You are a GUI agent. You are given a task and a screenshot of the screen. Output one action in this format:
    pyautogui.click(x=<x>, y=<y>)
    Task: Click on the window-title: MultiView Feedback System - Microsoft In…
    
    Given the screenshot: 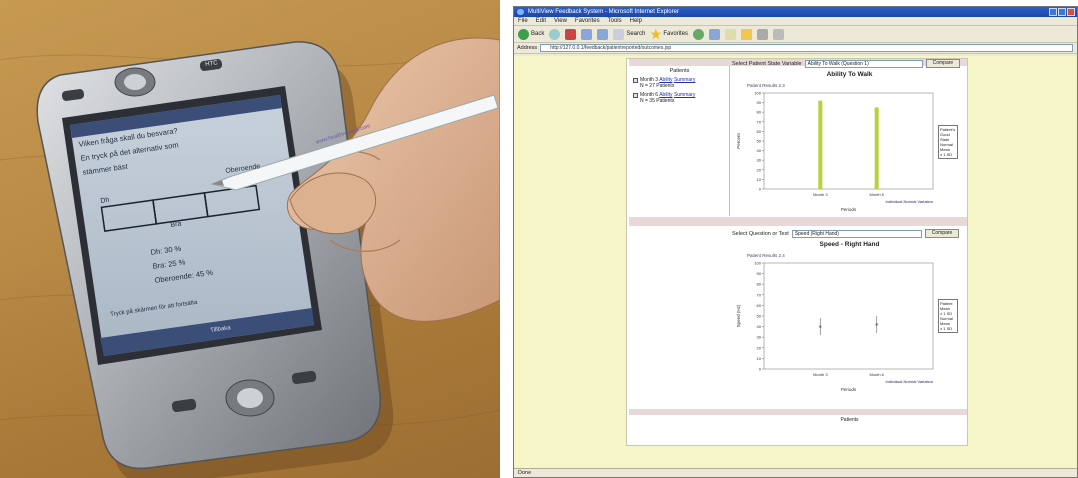 What is the action you would take?
    pyautogui.click(x=603, y=12)
    